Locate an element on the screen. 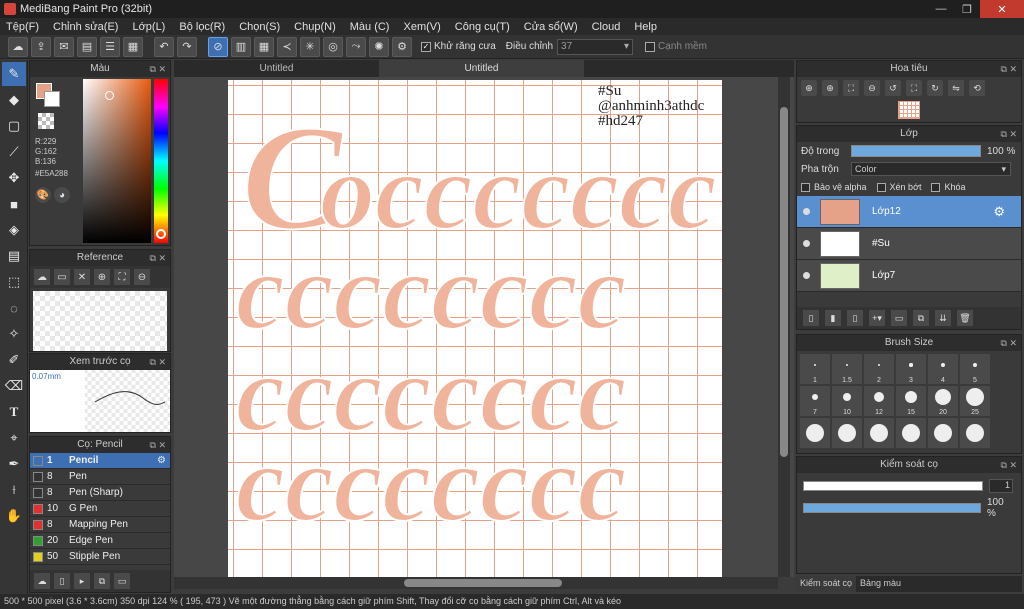 The width and height of the screenshot is (1024, 609). menu-layer: Lớp(L) is located at coordinates (148, 27).